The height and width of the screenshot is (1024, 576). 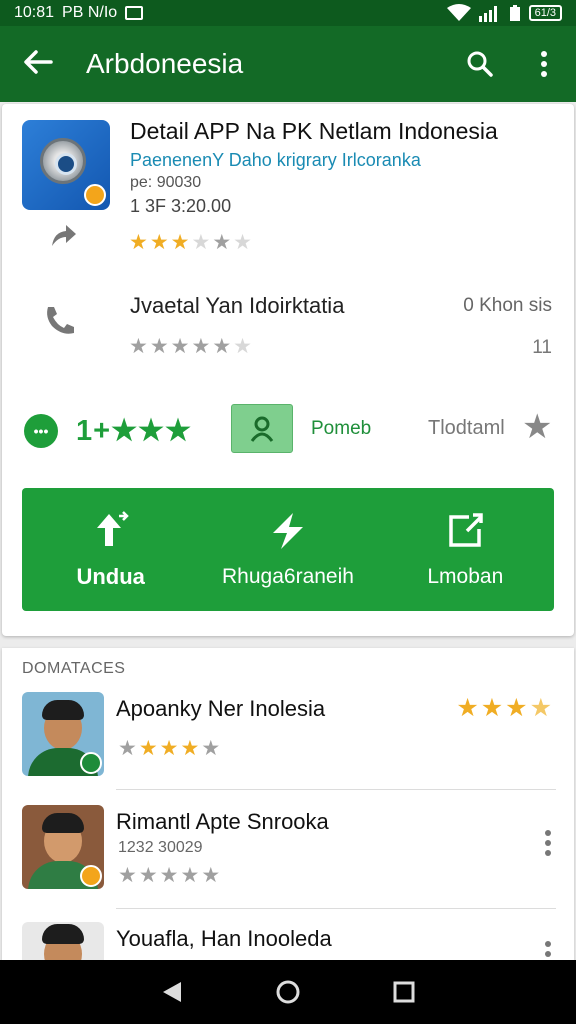 What do you see at coordinates (487, 14) in the screenshot?
I see `signal-icon` at bounding box center [487, 14].